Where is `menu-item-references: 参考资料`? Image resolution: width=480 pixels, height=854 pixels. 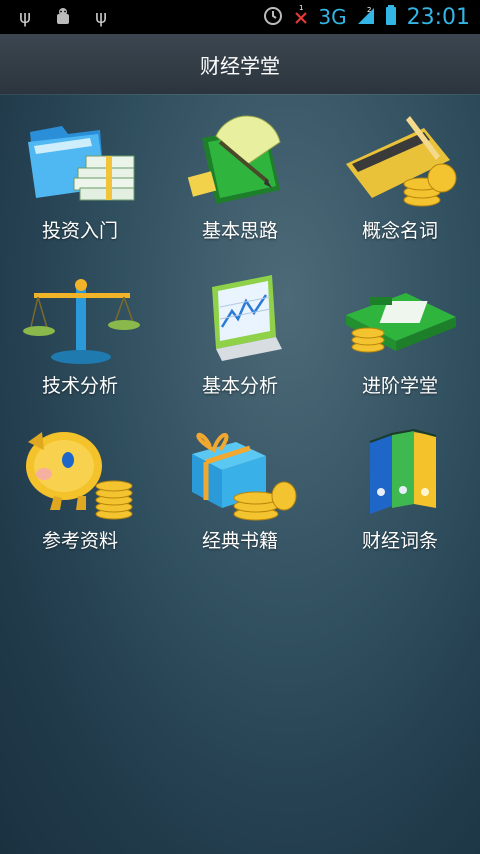 menu-item-references: 参考资料 is located at coordinates (80, 481).